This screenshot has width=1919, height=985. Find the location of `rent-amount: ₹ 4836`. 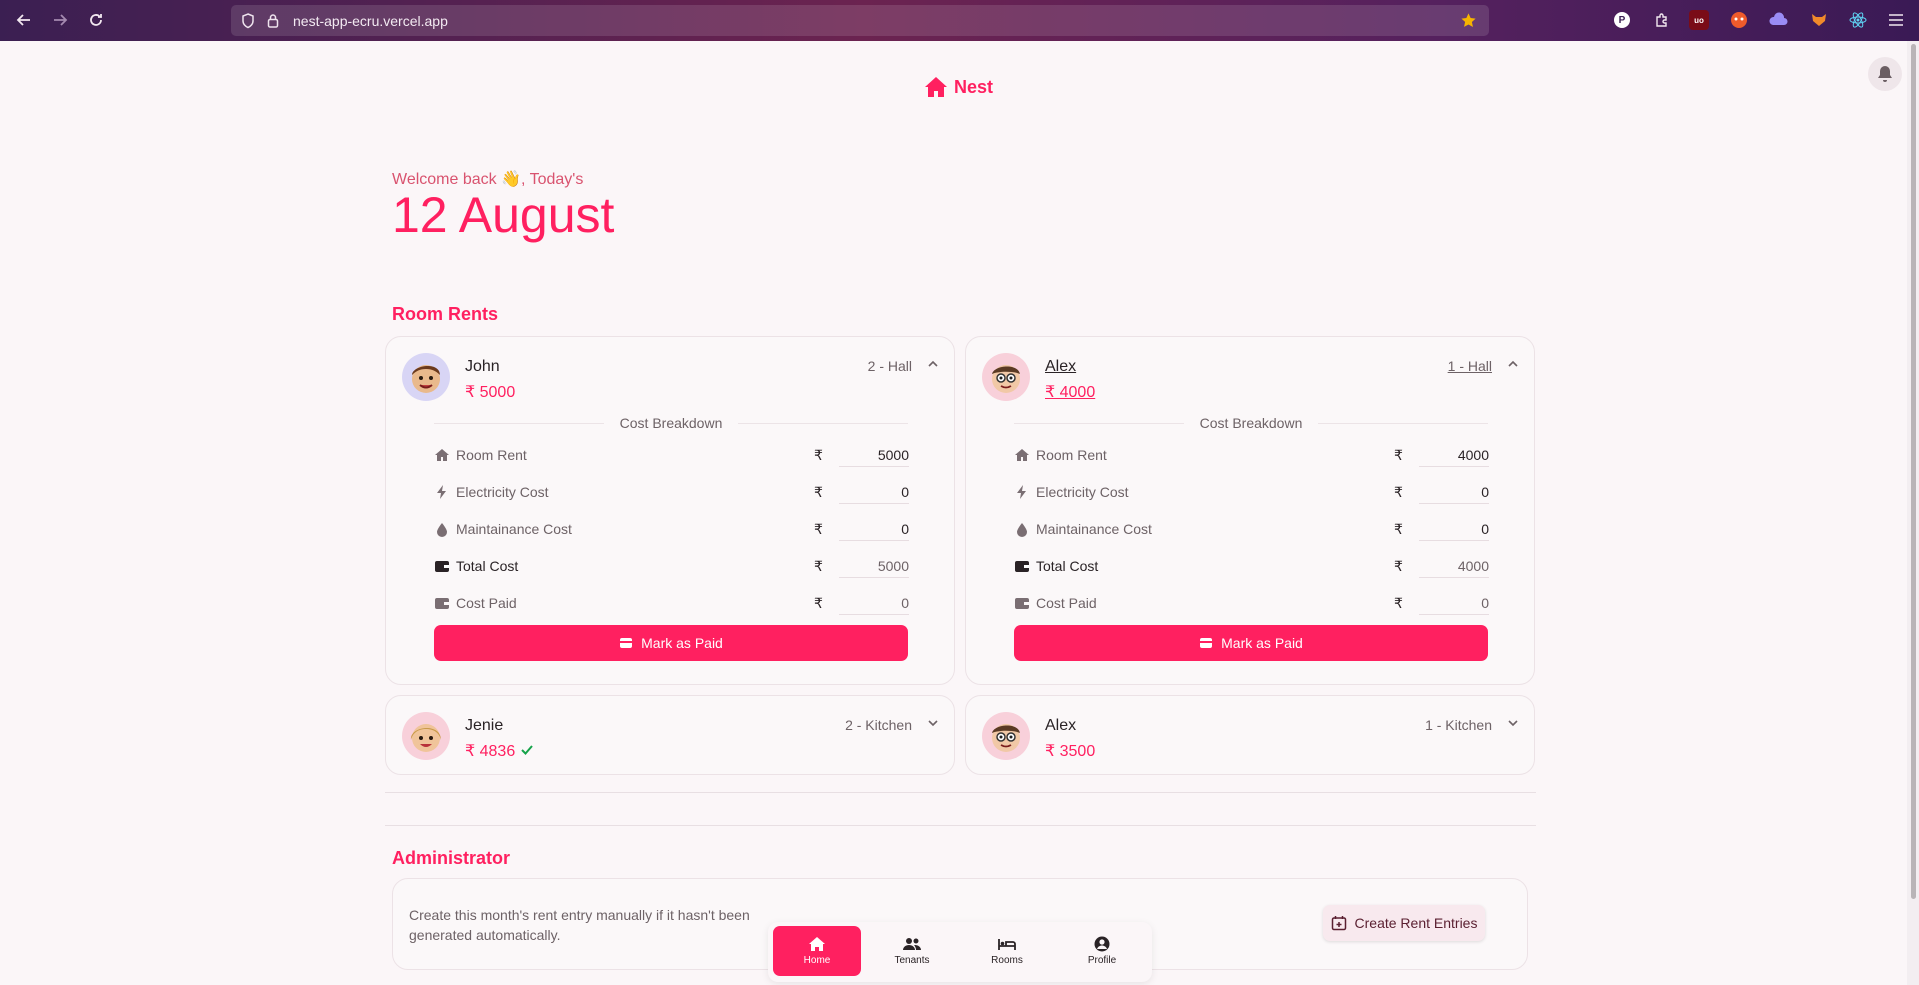

rent-amount: ₹ 4836 is located at coordinates (490, 751).